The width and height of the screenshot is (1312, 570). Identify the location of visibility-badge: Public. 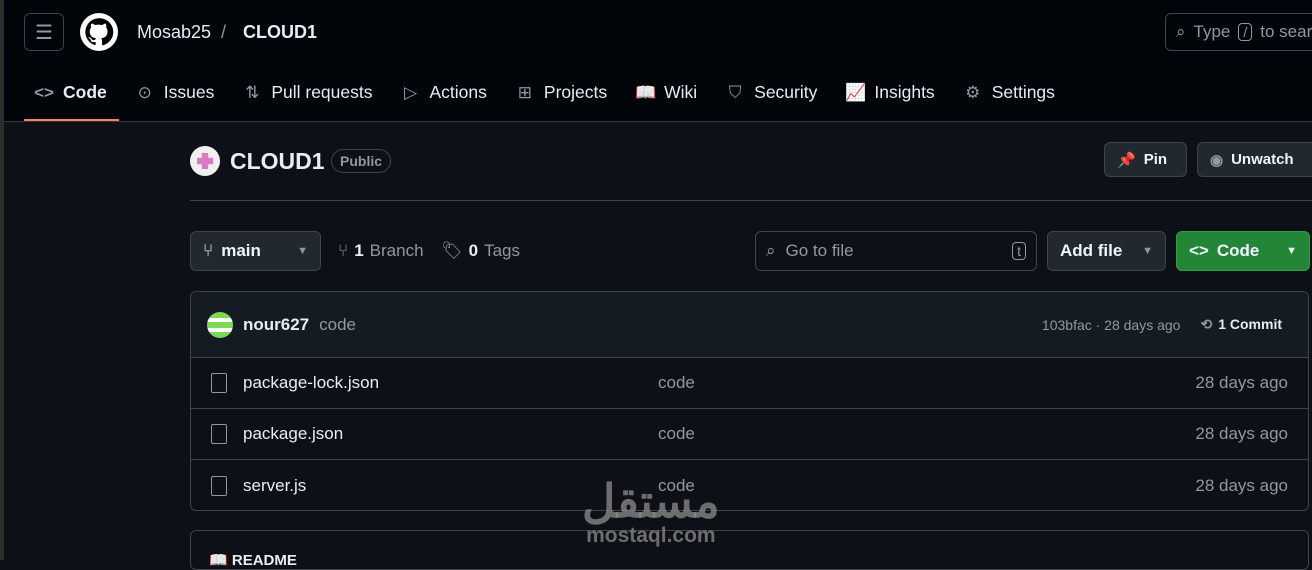
(361, 161).